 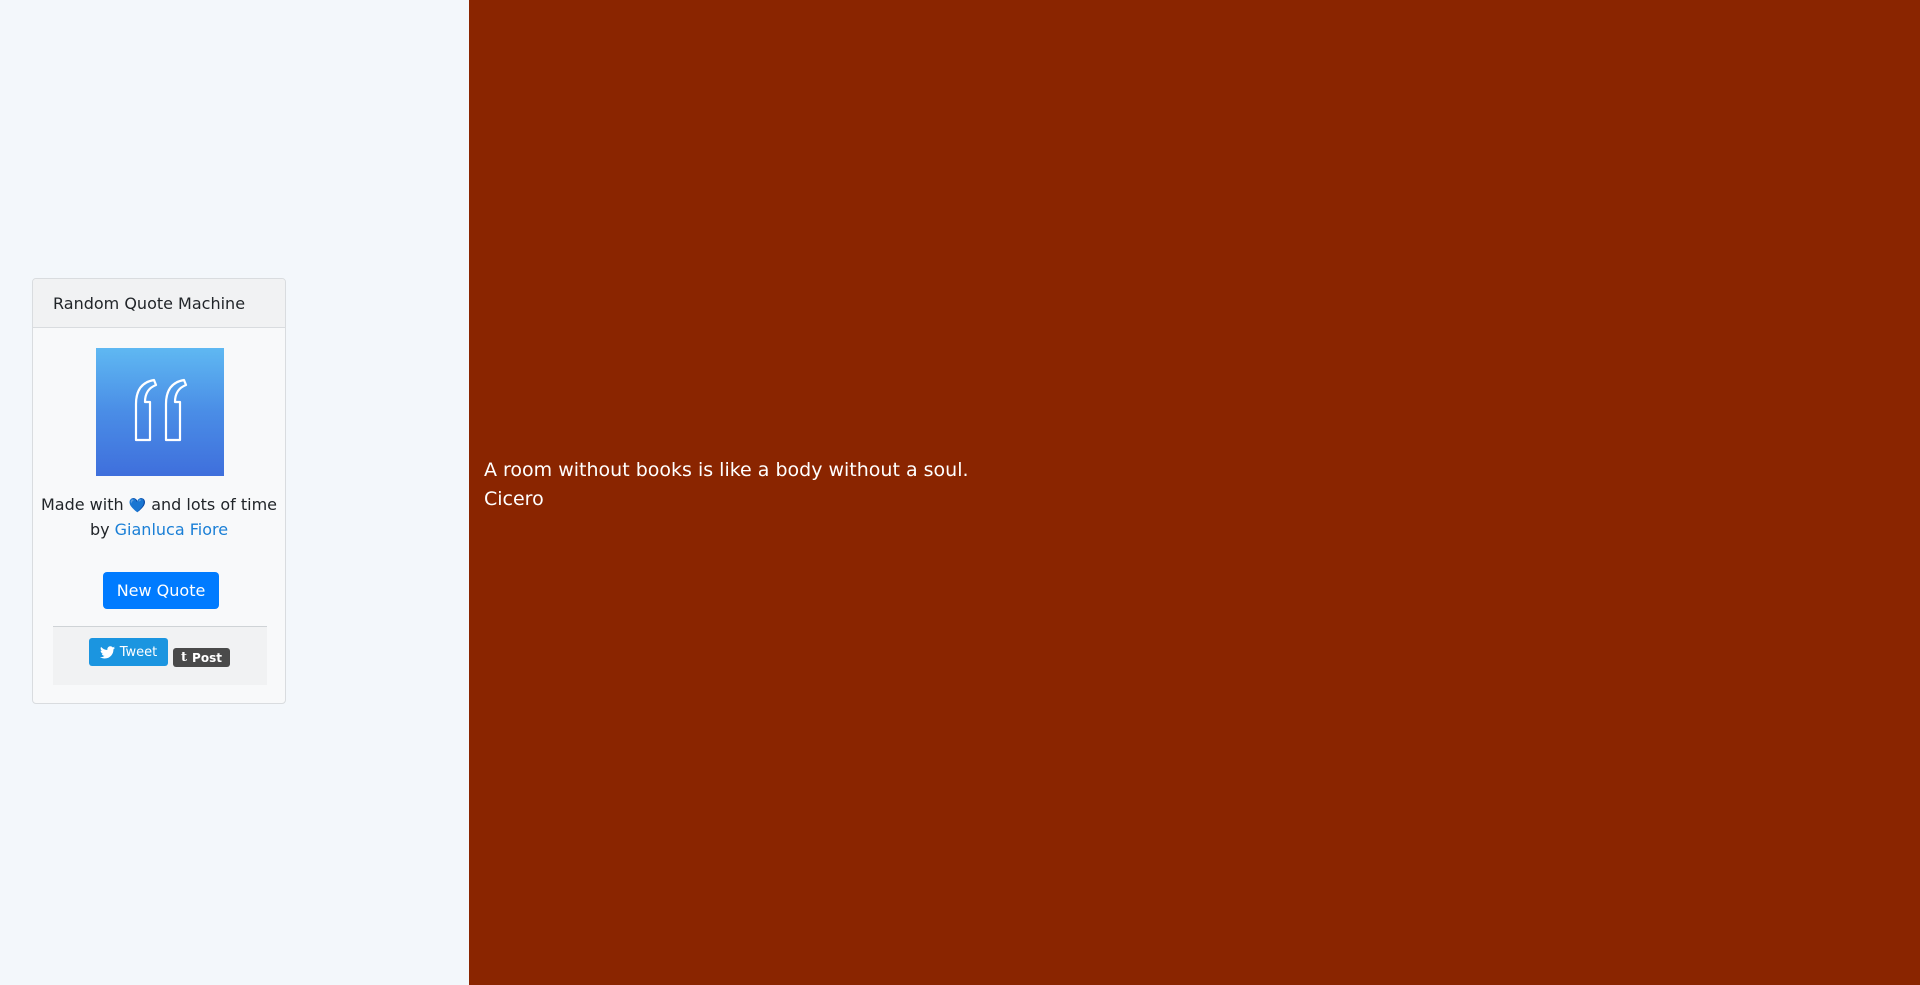 I want to click on card-title: Random Quote Machine, so click(x=149, y=303).